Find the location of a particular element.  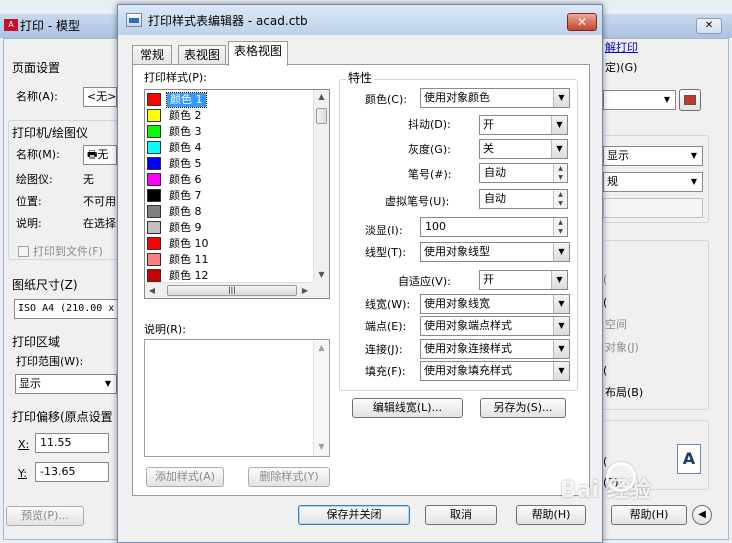

cancel-button: 取消 is located at coordinates (461, 515).